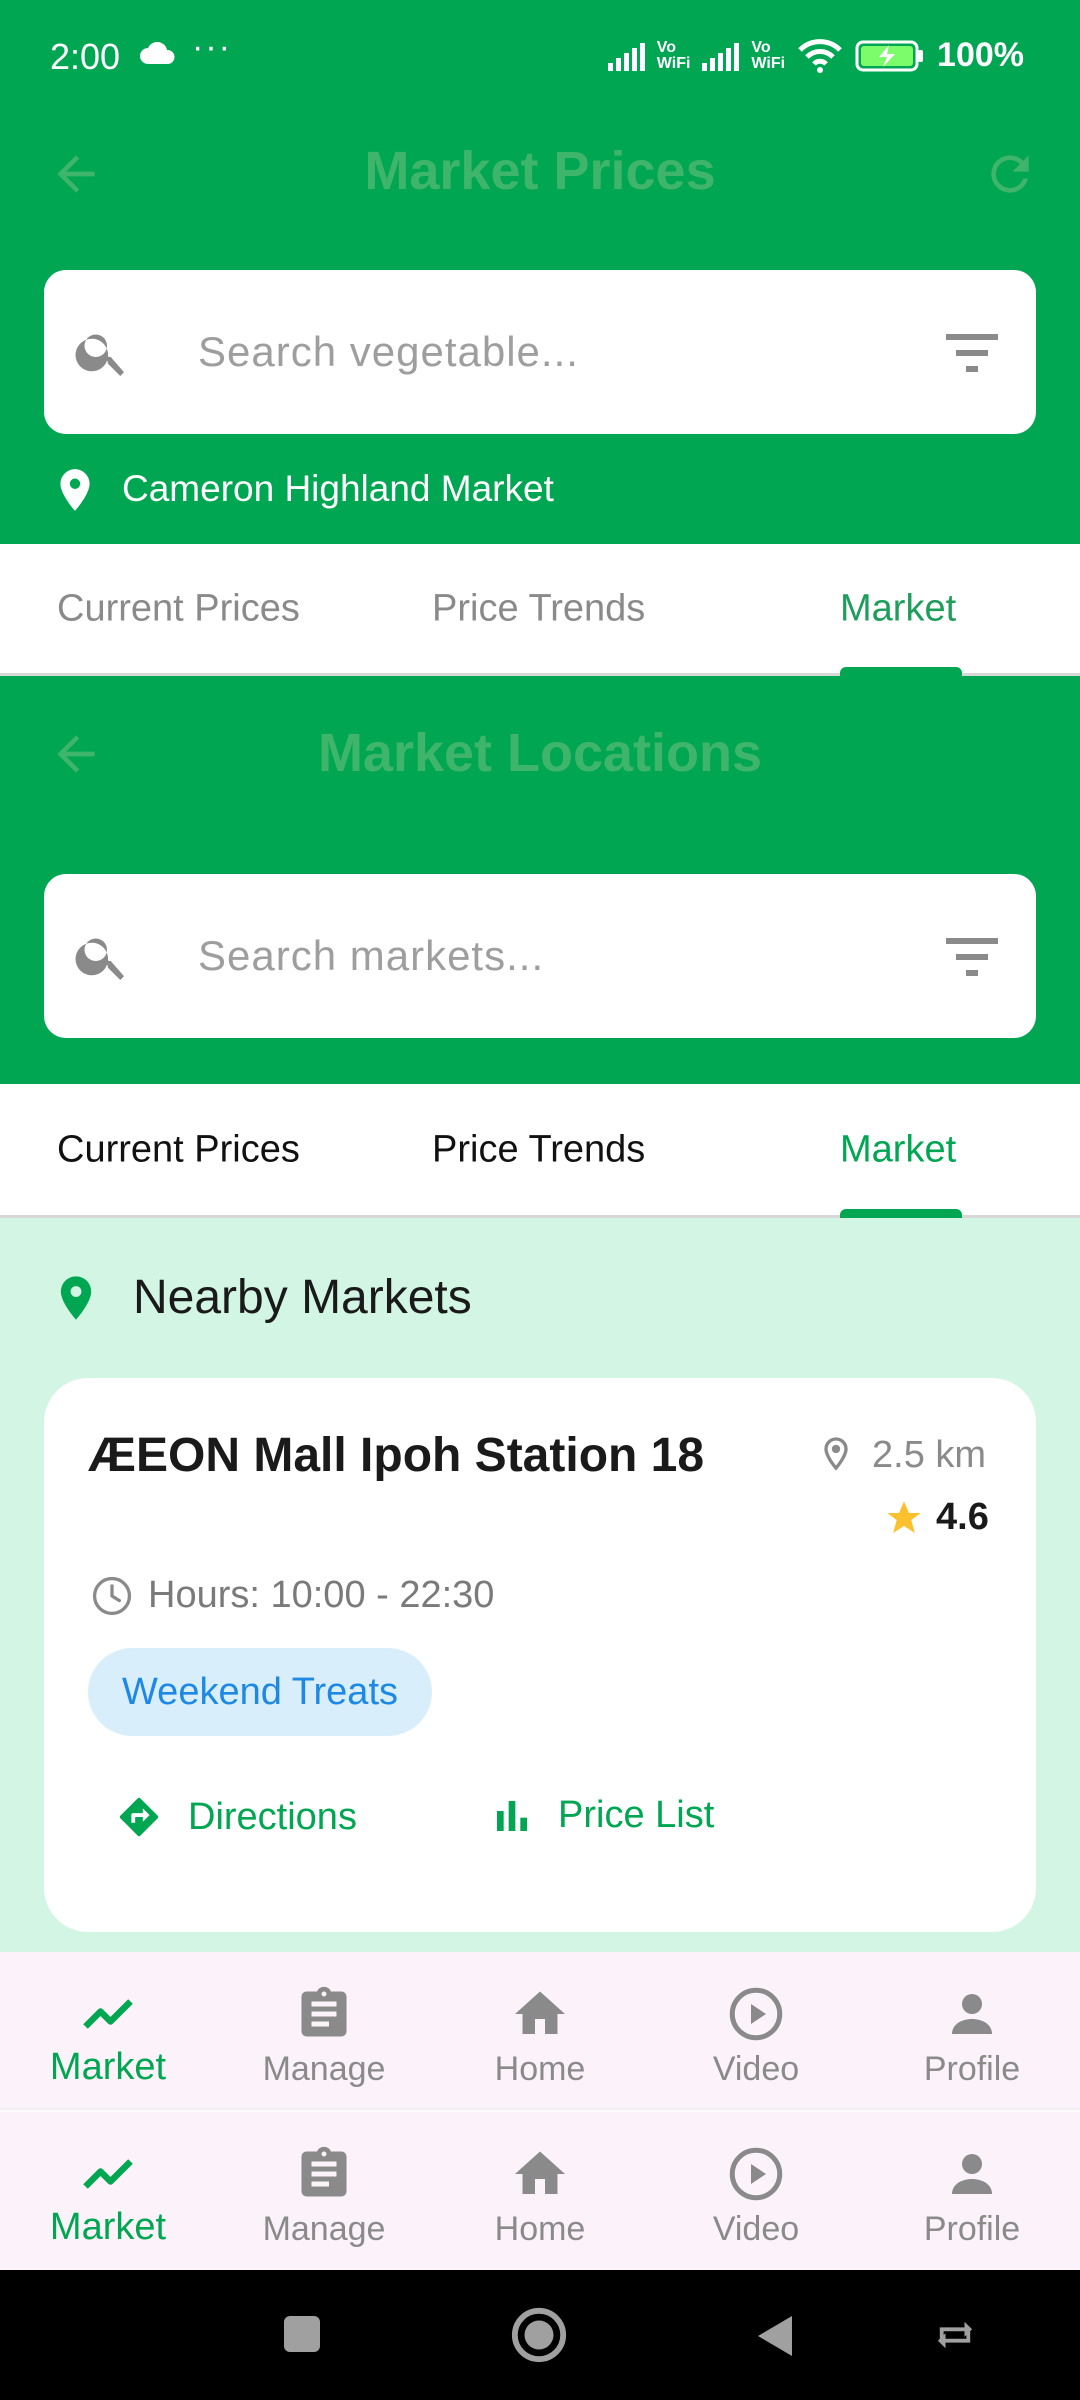 Image resolution: width=1080 pixels, height=2400 pixels. I want to click on battery-charging-icon, so click(889, 55).